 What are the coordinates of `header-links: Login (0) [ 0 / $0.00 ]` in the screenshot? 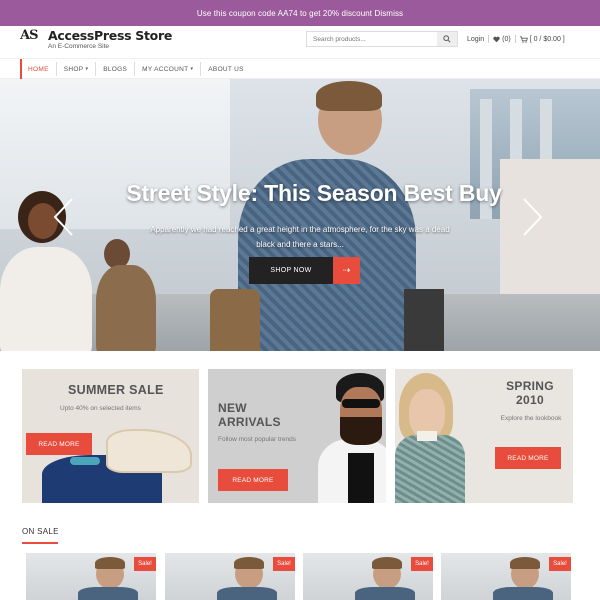 It's located at (516, 39).